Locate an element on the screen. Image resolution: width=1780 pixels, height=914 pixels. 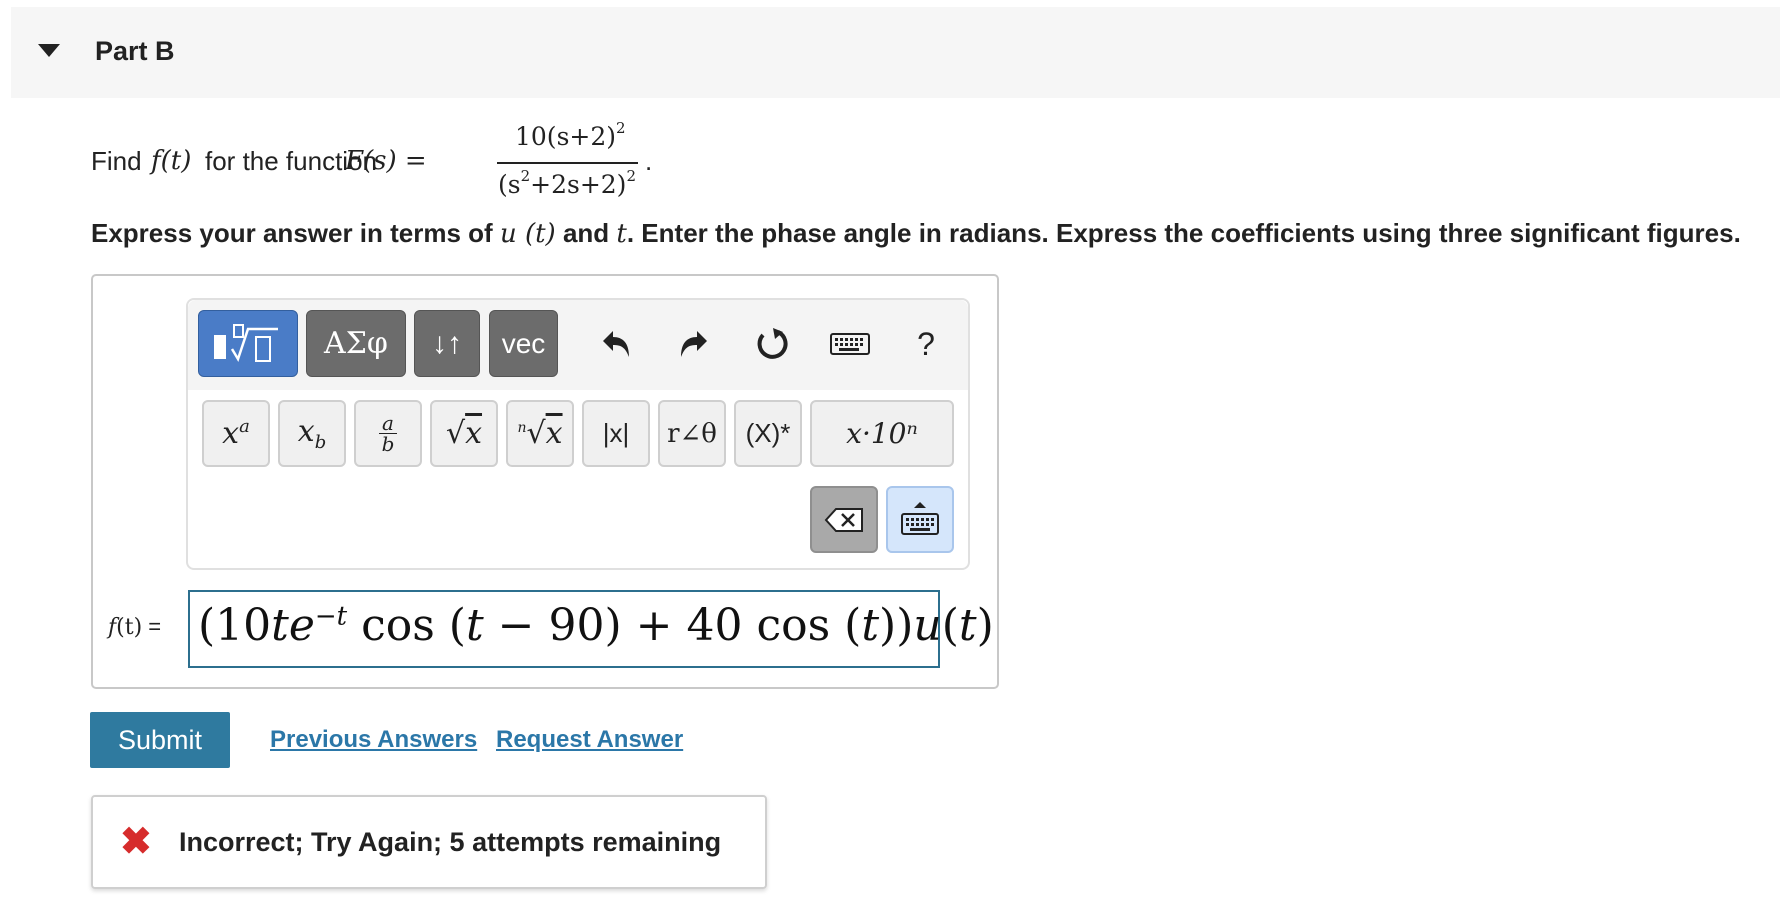
keyboard-toggle-icon is located at coordinates (920, 518).